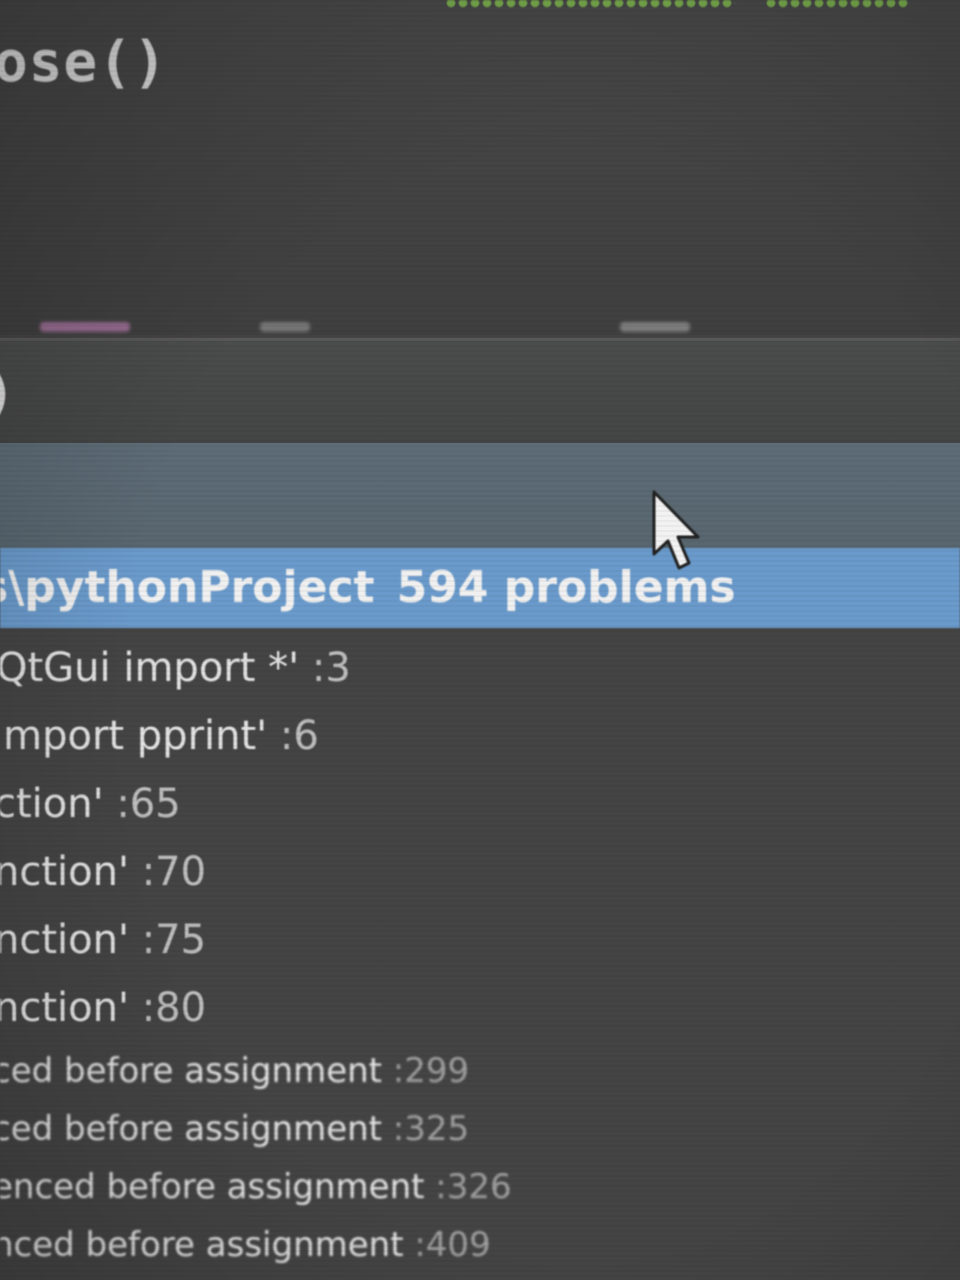  Describe the element at coordinates (480, 1008) in the screenshot. I see `problem-item: nction' :80` at that location.